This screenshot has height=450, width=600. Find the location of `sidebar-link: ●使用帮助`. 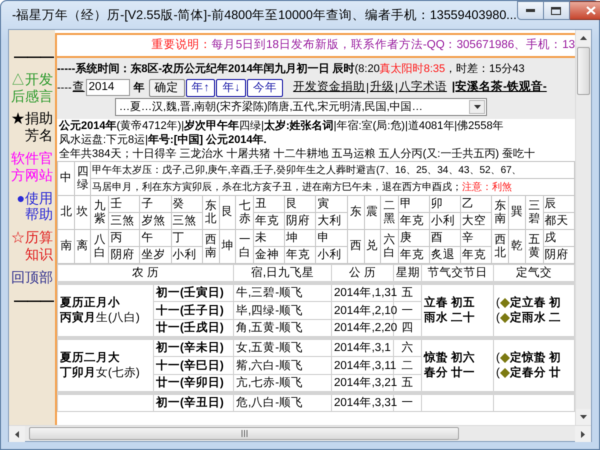

sidebar-link: ●使用帮助 is located at coordinates (32, 207).